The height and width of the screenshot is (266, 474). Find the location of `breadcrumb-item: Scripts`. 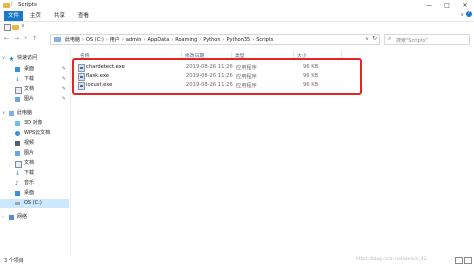

breadcrumb-item: Scripts is located at coordinates (264, 40).